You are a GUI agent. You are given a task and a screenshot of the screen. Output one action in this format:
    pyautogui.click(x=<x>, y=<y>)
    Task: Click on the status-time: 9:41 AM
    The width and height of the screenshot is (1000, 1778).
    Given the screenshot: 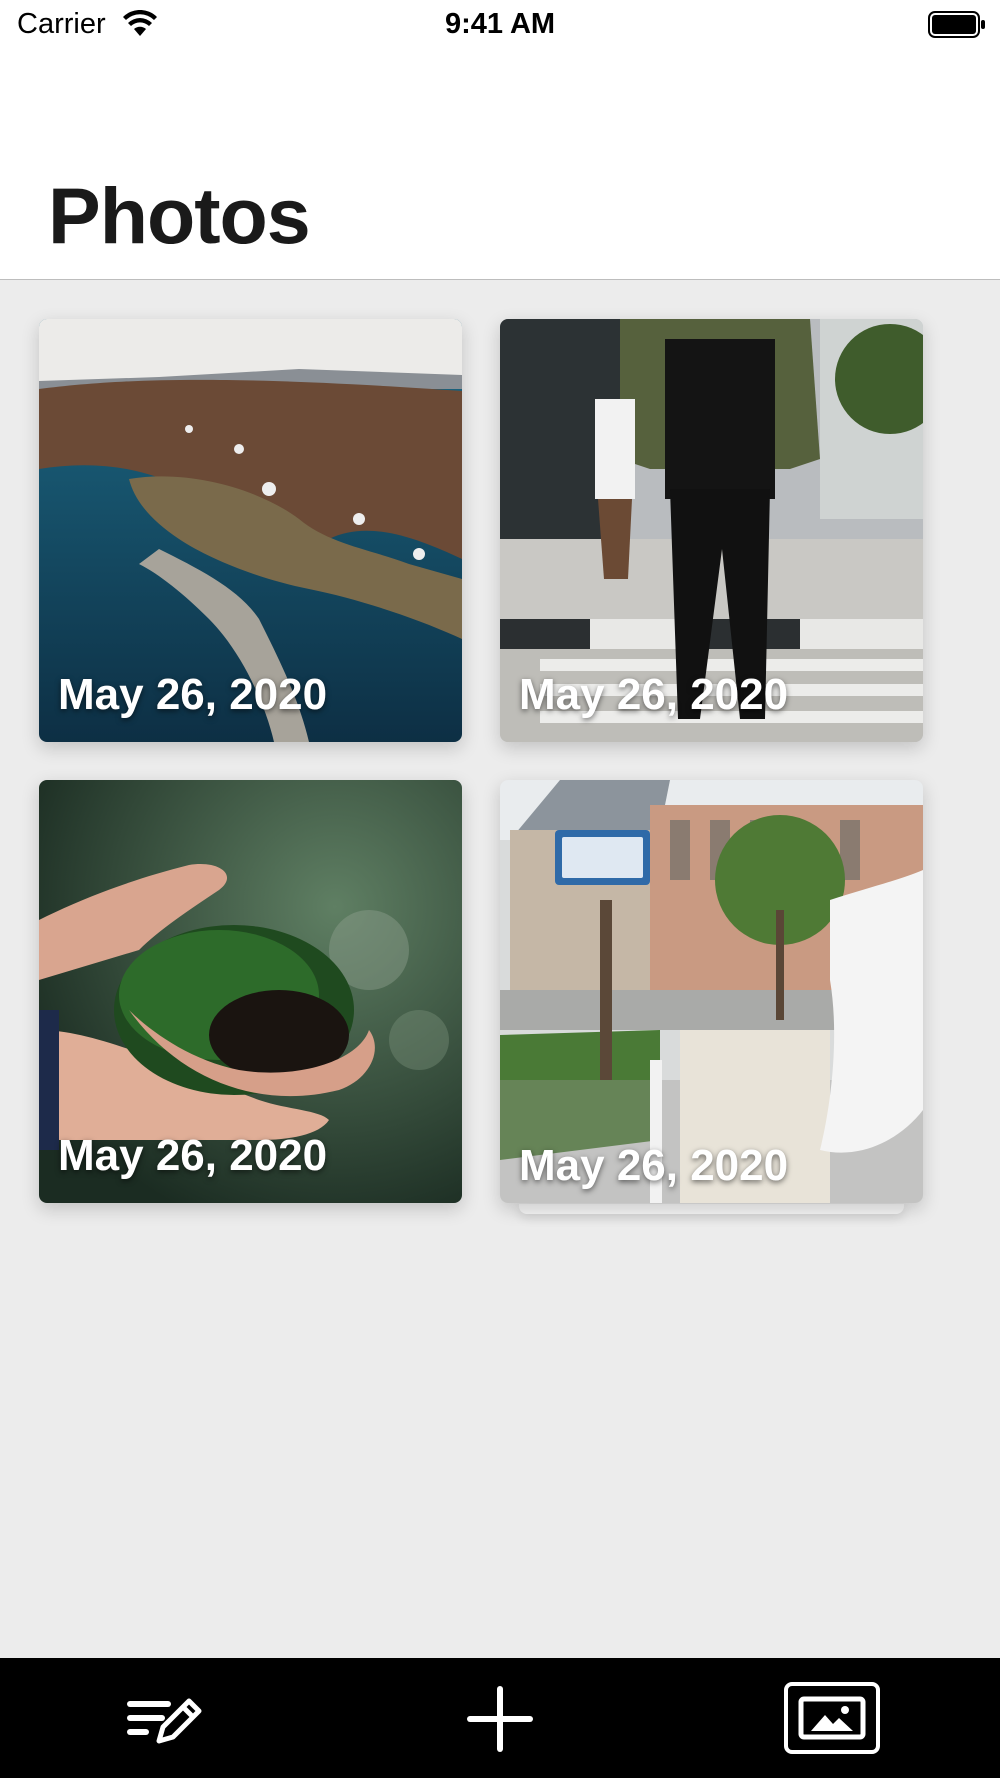 What is the action you would take?
    pyautogui.click(x=500, y=24)
    